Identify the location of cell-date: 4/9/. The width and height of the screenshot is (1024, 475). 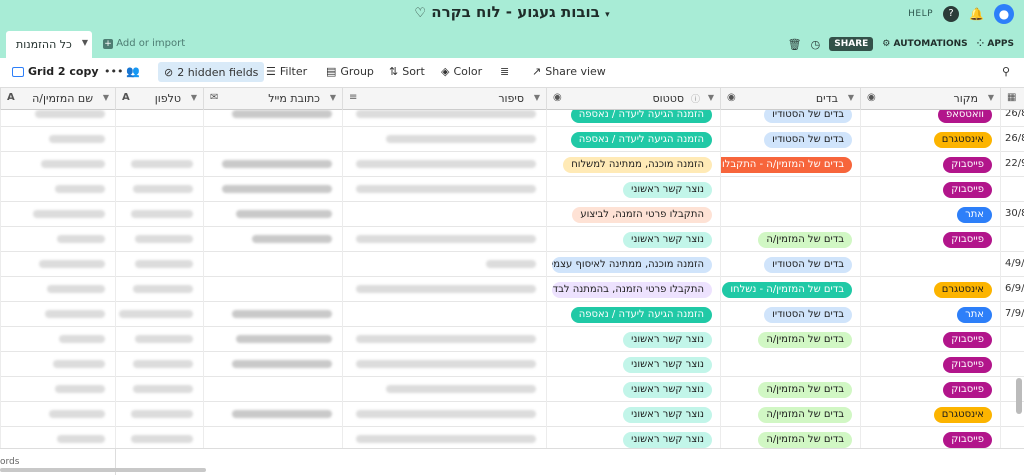
(1012, 264).